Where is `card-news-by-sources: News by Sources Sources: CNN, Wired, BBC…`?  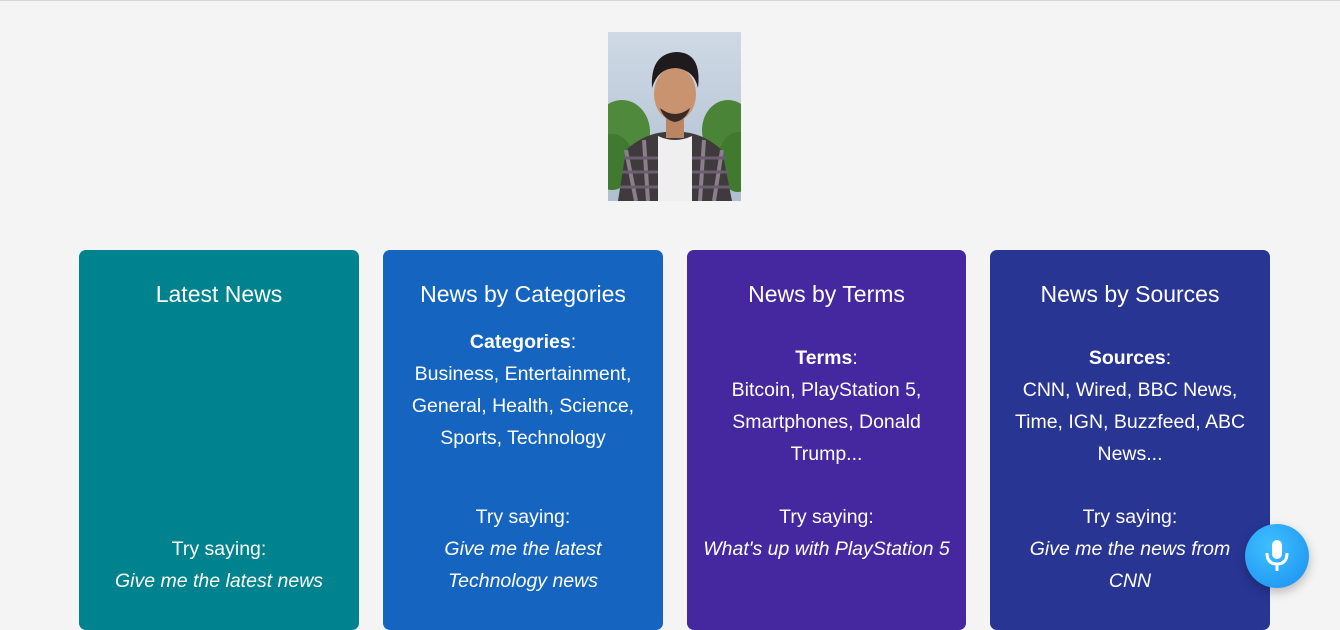
card-news-by-sources: News by Sources Sources: CNN, Wired, BBC… is located at coordinates (1130, 440).